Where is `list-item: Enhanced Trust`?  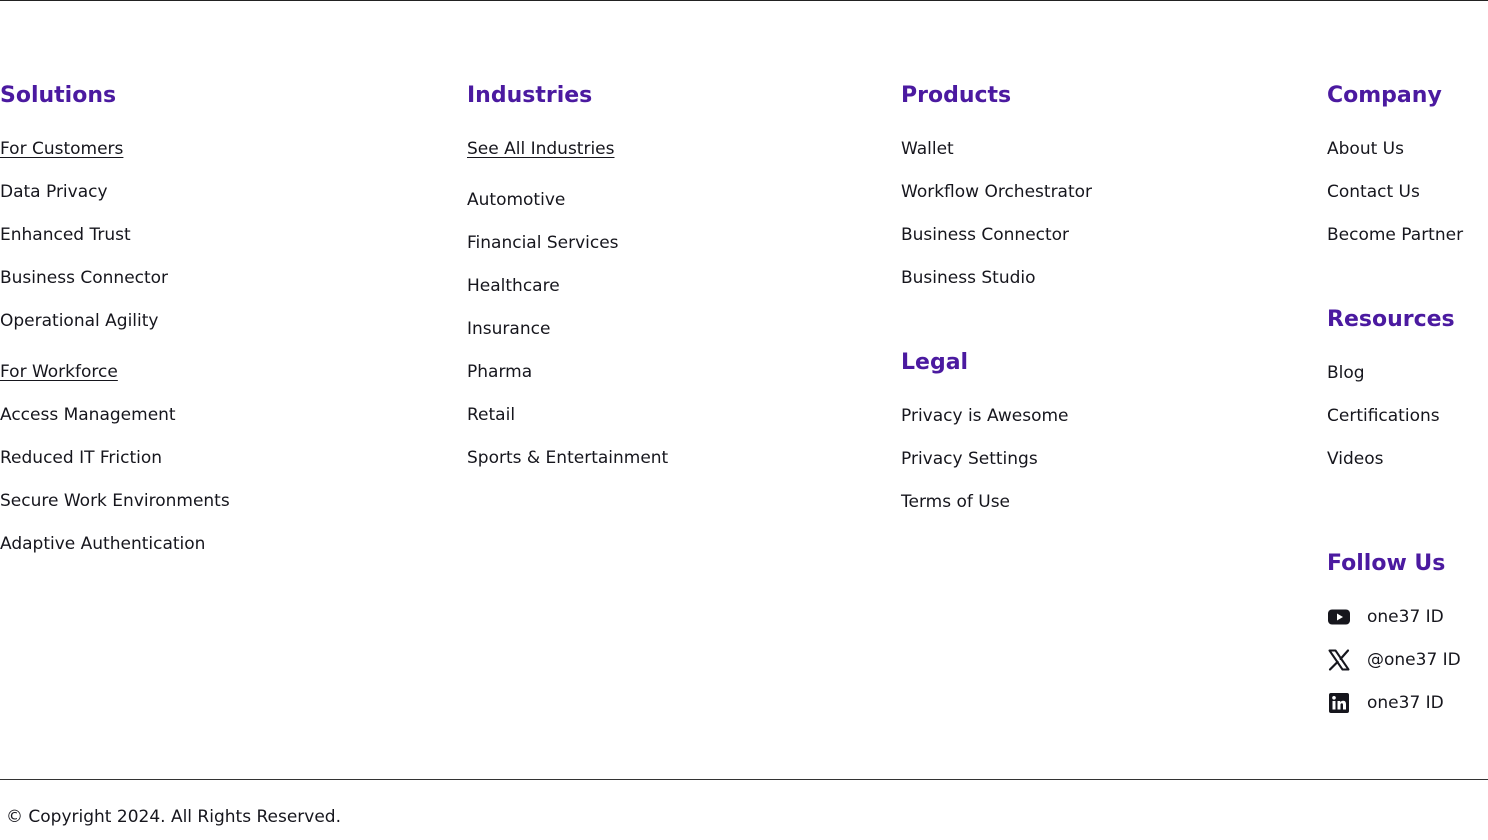 list-item: Enhanced Trust is located at coordinates (115, 244).